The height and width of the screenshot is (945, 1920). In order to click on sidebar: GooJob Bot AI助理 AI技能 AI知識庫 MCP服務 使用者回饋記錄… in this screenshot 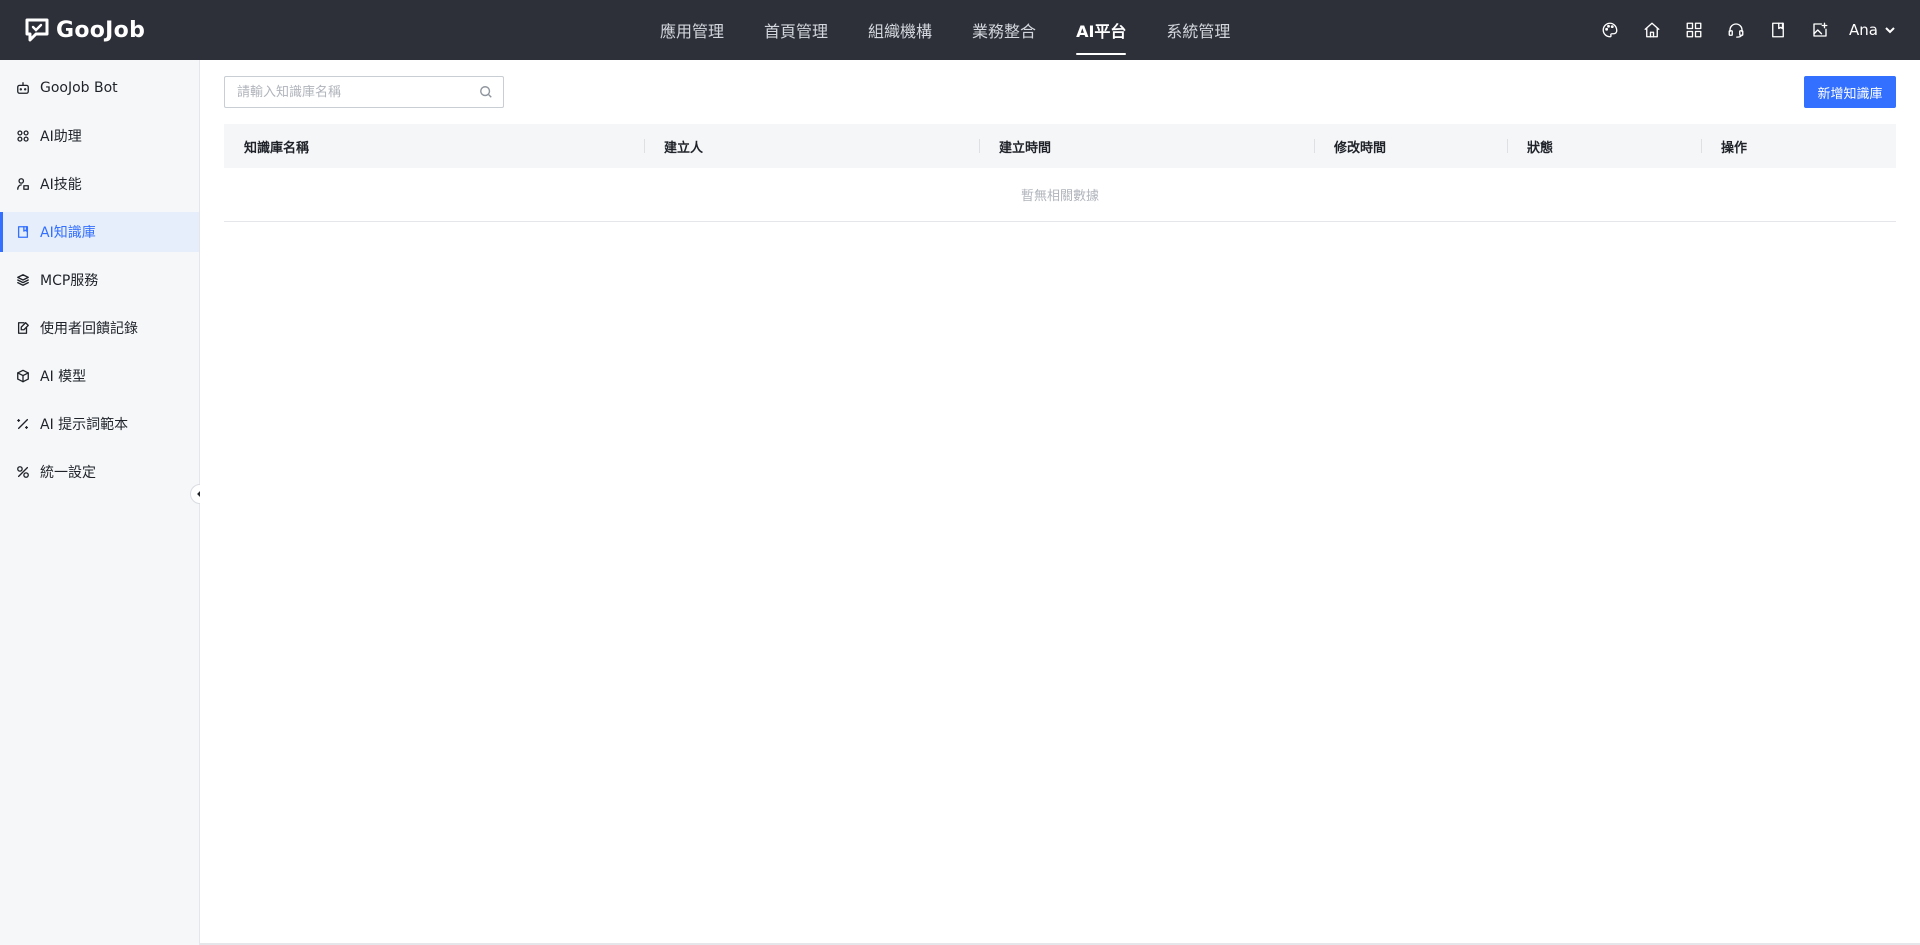, I will do `click(100, 502)`.